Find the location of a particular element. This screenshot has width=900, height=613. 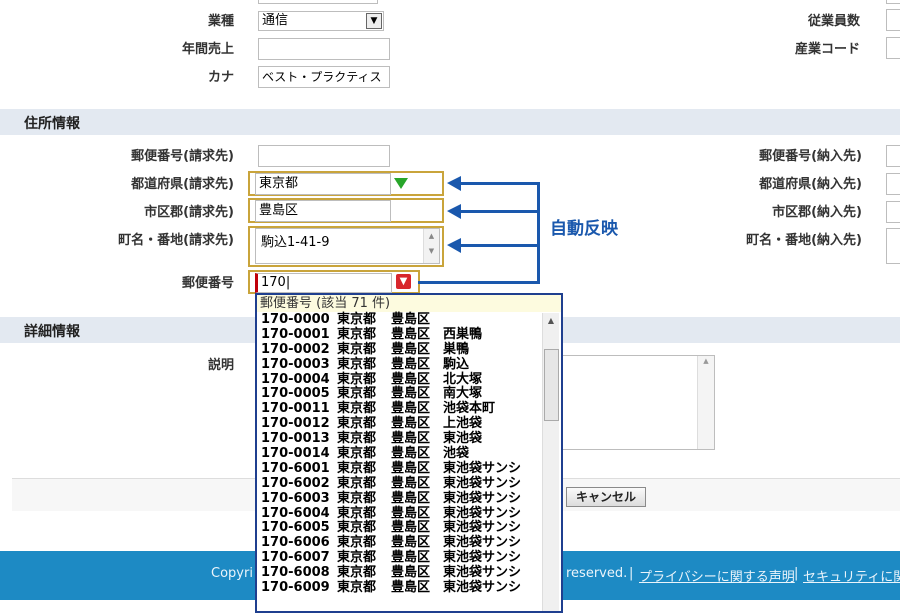

suggestion-row: 170-0013 東京都 豊島区 東池袋 is located at coordinates (409, 438).